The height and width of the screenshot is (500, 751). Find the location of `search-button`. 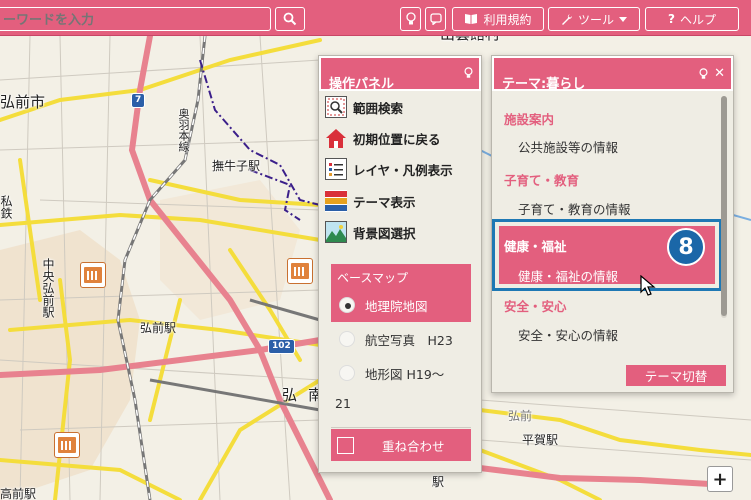

search-button is located at coordinates (290, 19).